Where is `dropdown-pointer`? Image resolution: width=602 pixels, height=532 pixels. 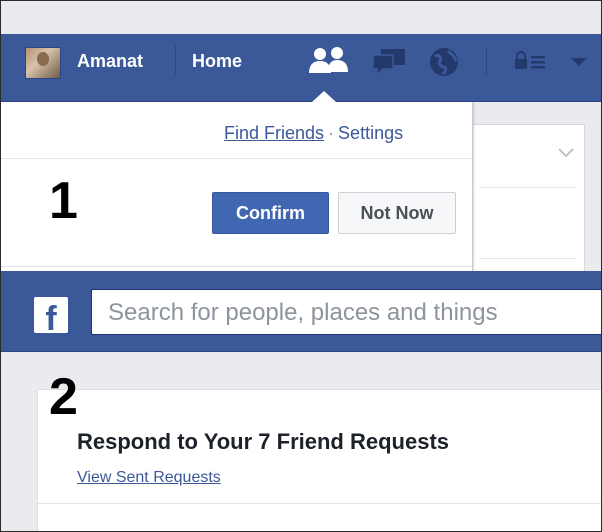
dropdown-pointer is located at coordinates (324, 96).